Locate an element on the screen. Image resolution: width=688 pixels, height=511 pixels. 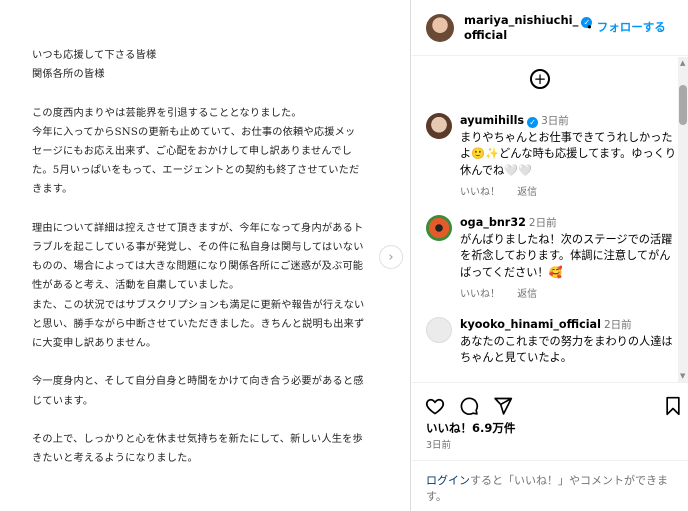
verified-badge-icon: ✓ is located at coordinates (533, 122).